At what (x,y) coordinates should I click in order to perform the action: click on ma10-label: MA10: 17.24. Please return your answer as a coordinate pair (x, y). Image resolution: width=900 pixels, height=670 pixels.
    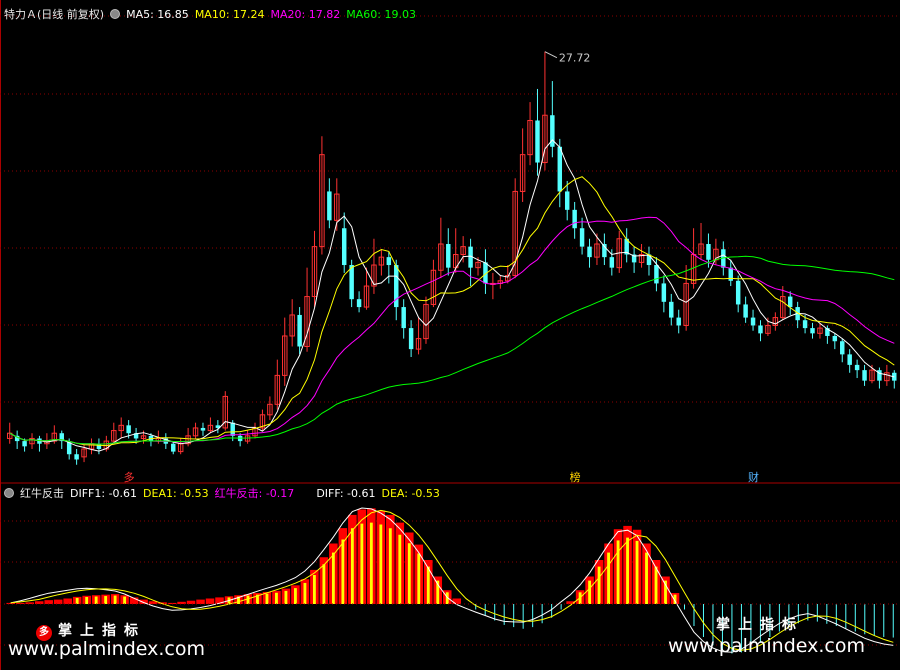
    Looking at the image, I should click on (229, 14).